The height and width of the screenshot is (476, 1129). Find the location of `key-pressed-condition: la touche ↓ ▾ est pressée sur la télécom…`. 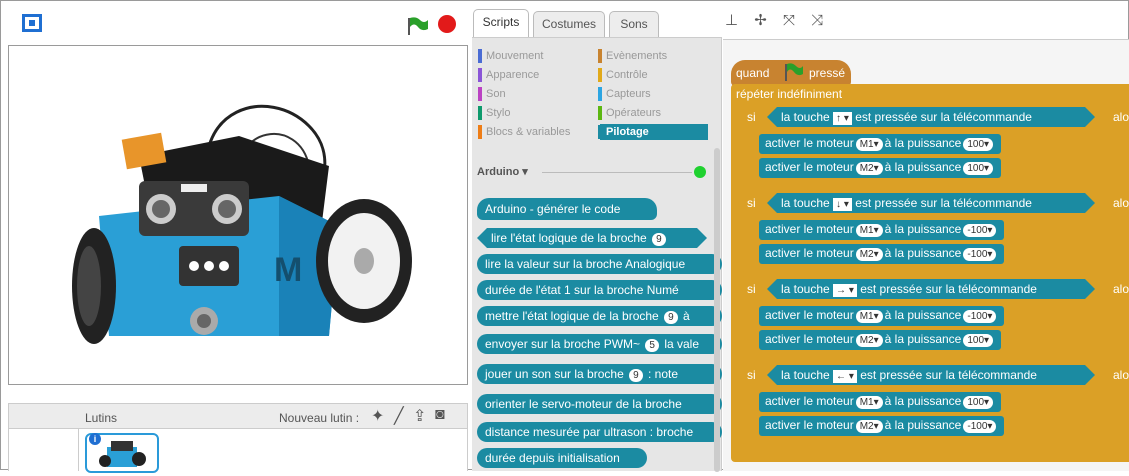

key-pressed-condition: la touche ↓ ▾ est pressée sur la télécom… is located at coordinates (931, 203).